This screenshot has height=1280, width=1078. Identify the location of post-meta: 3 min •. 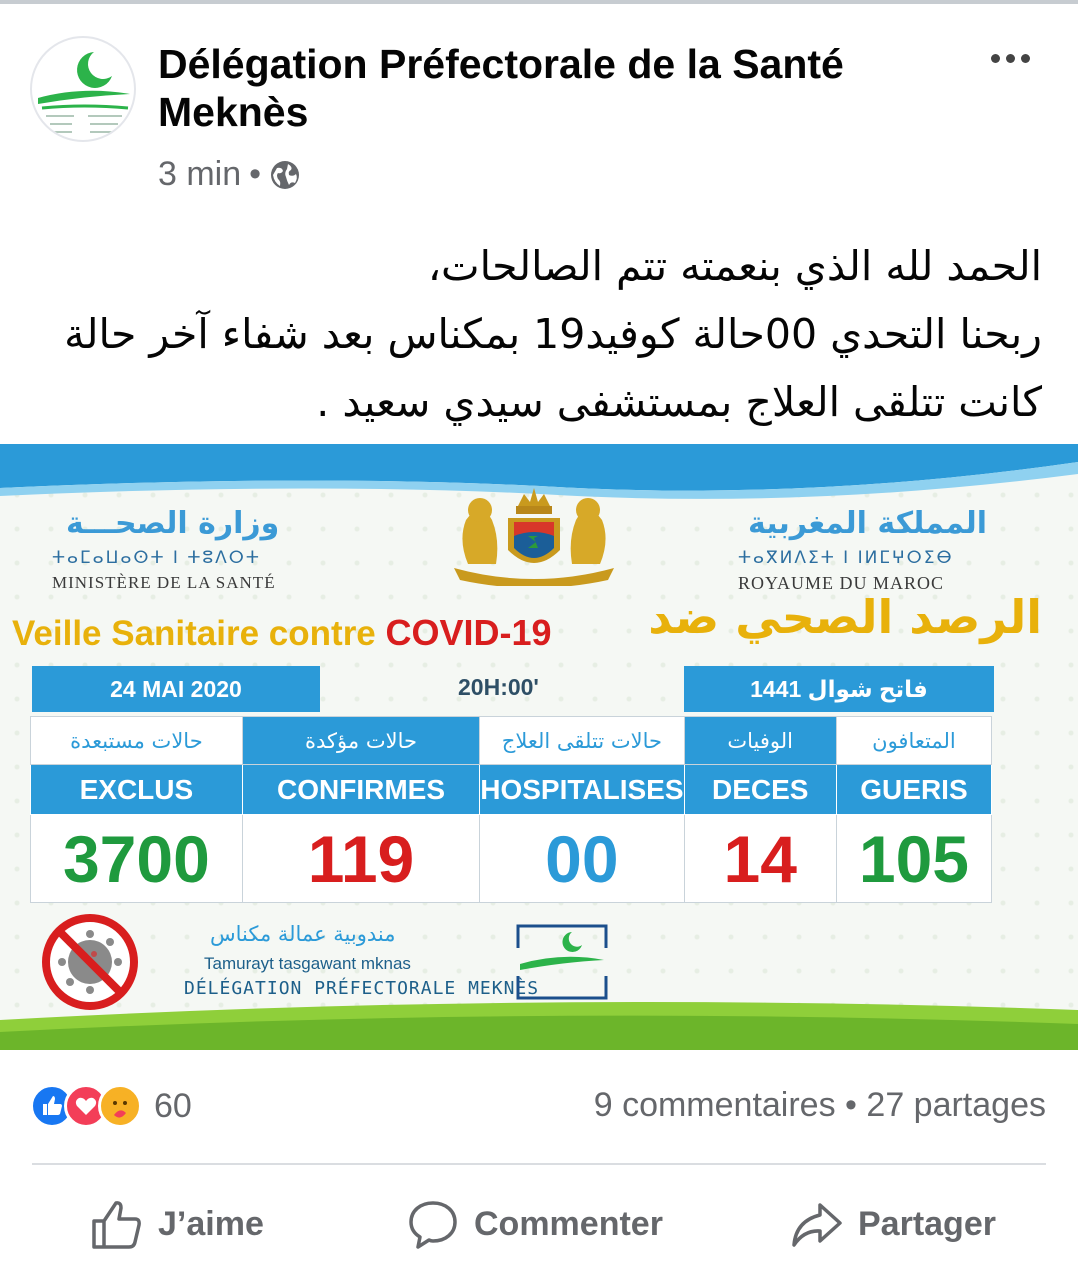
(229, 174).